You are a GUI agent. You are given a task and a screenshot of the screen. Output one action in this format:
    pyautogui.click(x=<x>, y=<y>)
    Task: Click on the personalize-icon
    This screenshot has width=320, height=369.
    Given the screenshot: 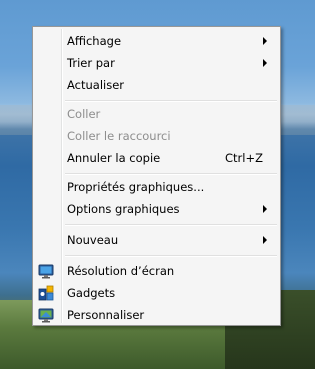 What is the action you would take?
    pyautogui.click(x=46, y=315)
    